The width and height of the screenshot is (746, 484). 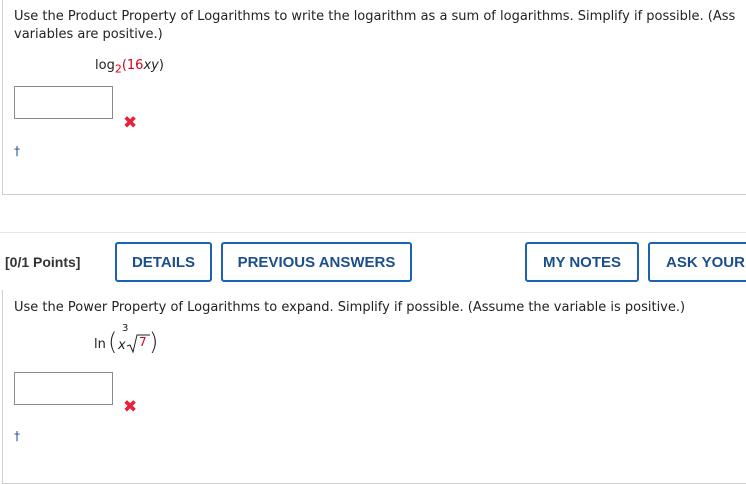 I want to click on radicand: 7, so click(x=143, y=342).